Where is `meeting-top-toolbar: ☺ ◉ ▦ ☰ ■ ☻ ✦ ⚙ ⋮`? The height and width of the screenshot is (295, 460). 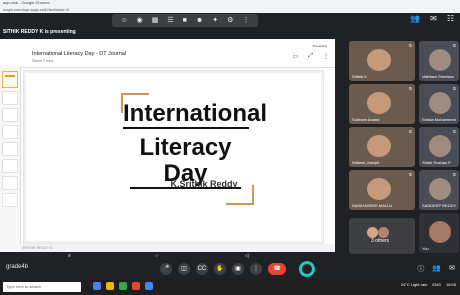 meeting-top-toolbar: ☺ ◉ ▦ ☰ ■ ☻ ✦ ⚙ ⋮ is located at coordinates (185, 20).